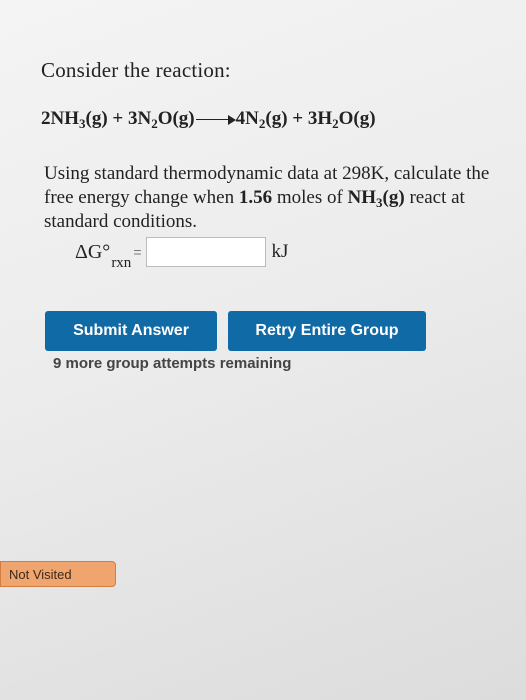  I want to click on delta-g-main: ΔG°, so click(93, 251).